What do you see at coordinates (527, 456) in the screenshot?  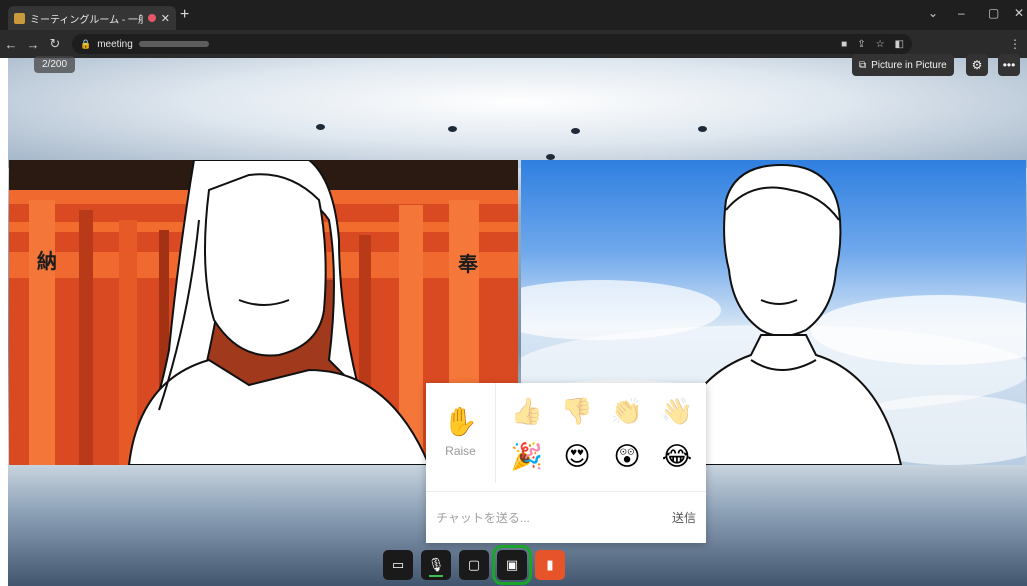 I see `party-popper-icon: 🎉` at bounding box center [527, 456].